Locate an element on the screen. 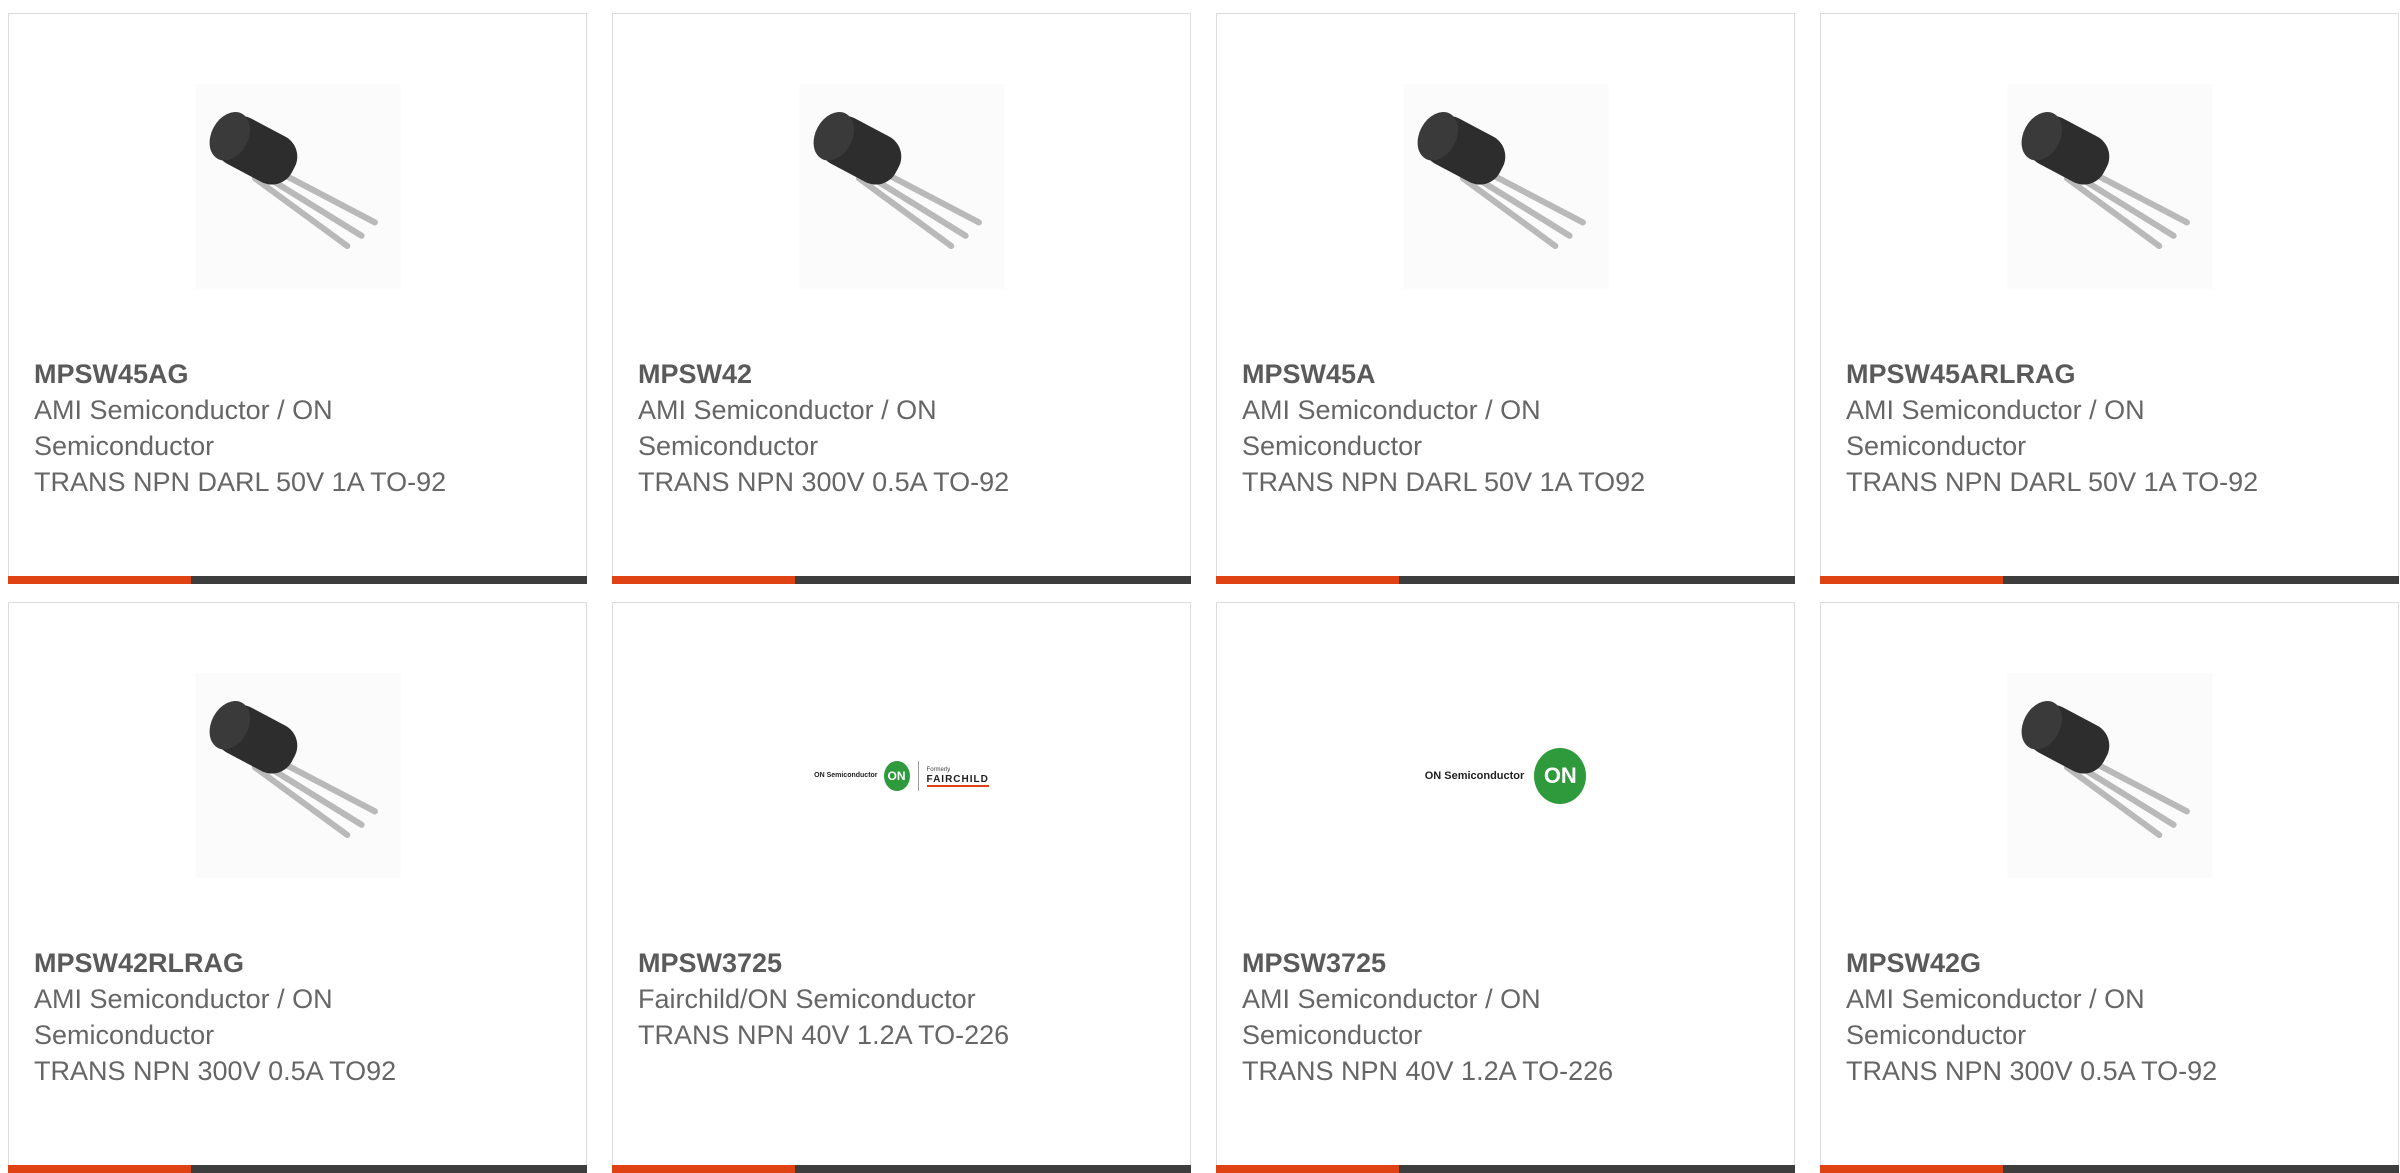 The image size is (2400, 1173). part-number: MPSW45AG is located at coordinates (244, 374).